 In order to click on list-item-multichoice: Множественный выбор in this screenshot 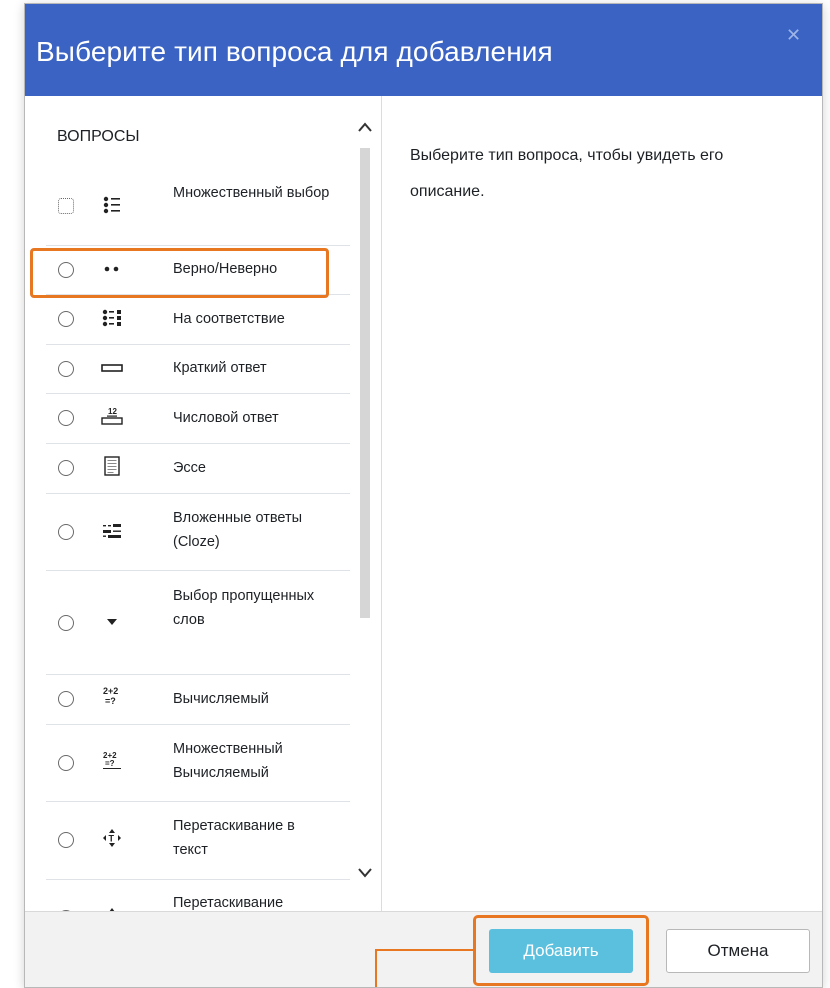, I will do `click(198, 206)`.